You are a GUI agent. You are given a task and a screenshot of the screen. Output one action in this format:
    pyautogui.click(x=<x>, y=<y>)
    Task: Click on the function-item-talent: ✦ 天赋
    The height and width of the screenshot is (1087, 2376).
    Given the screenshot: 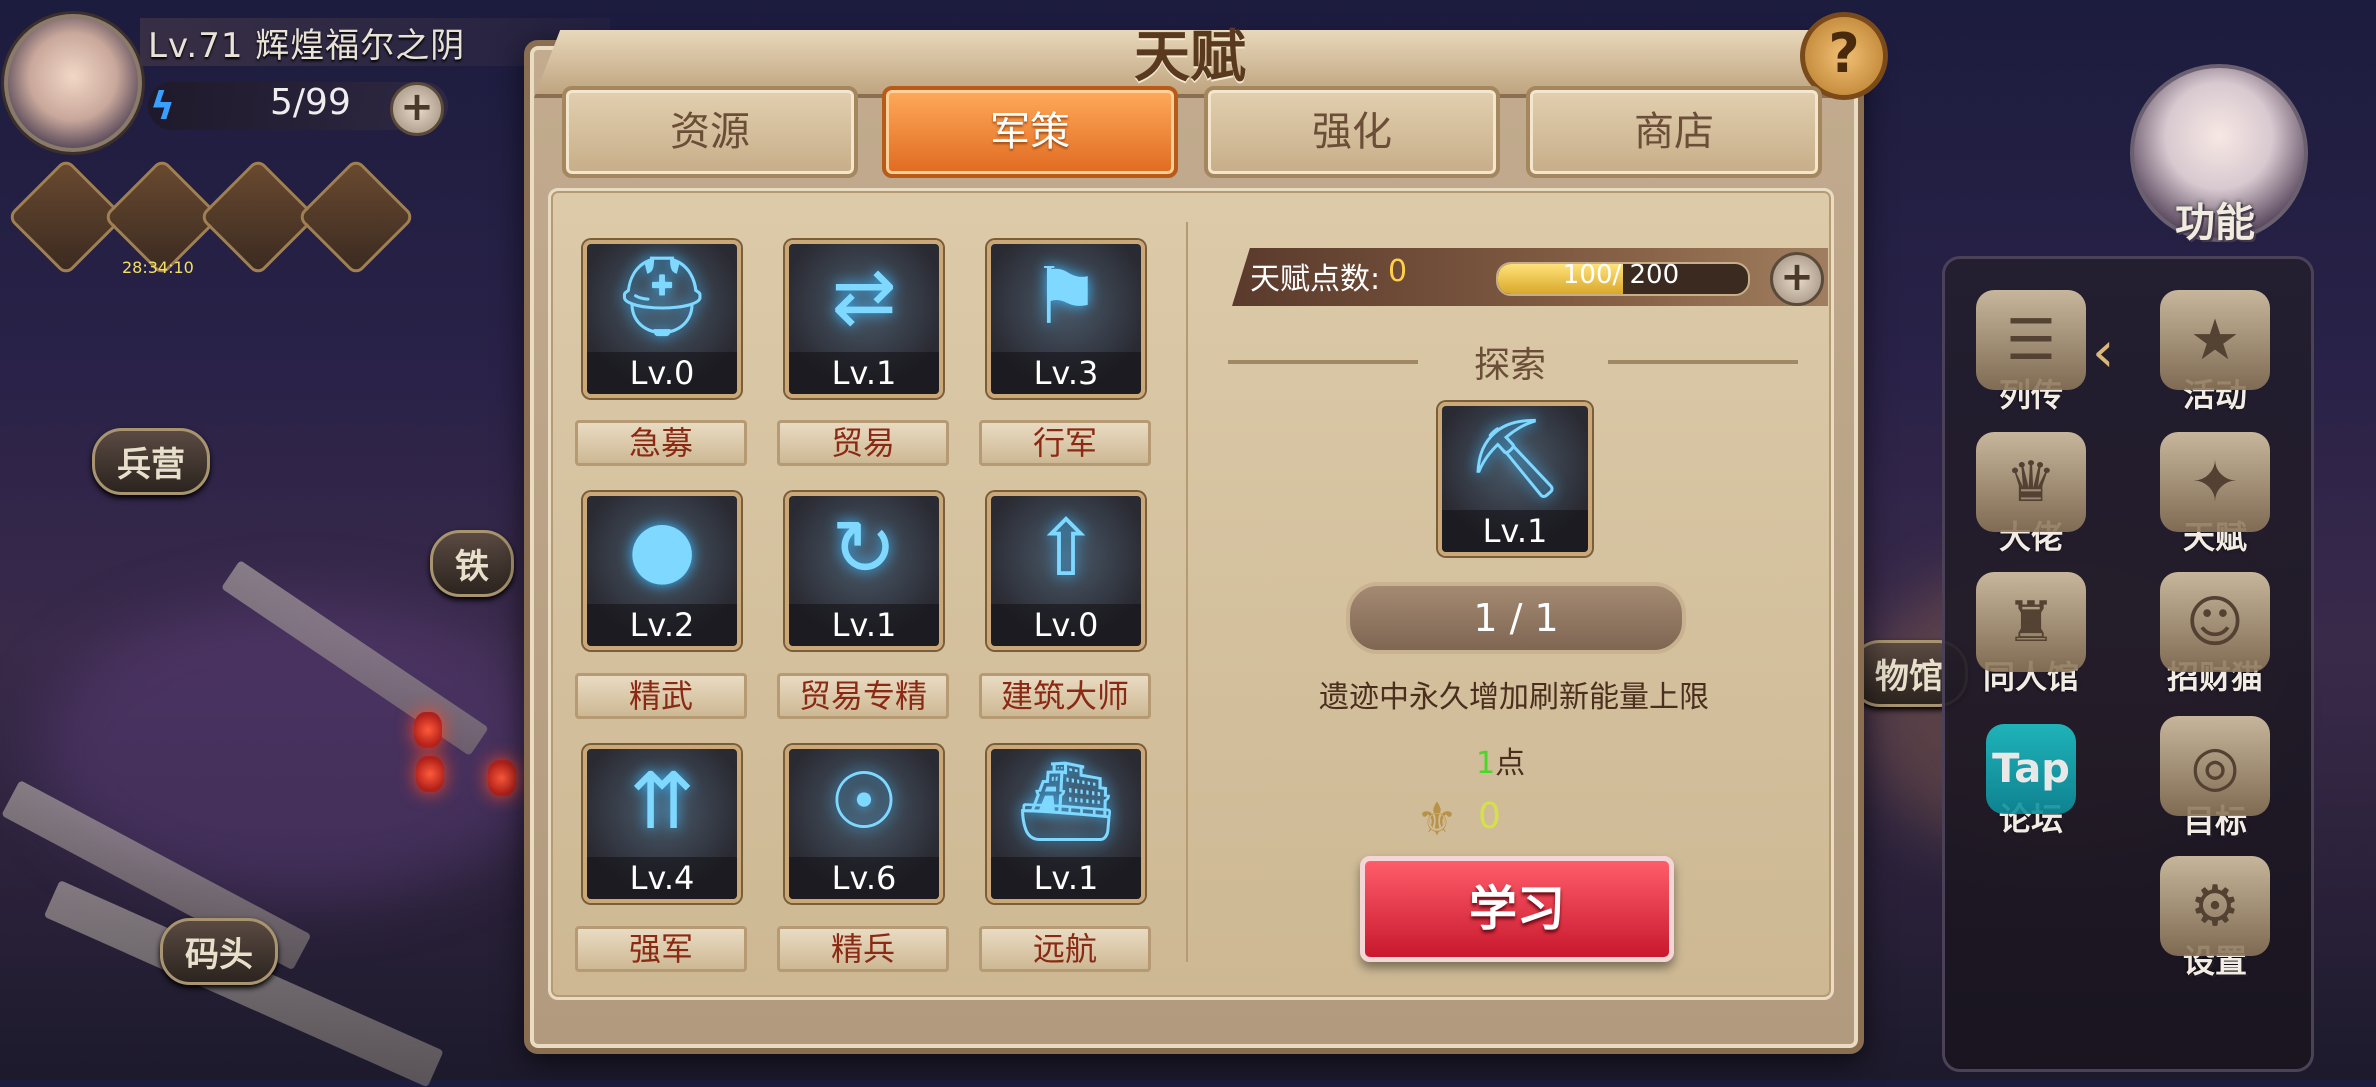 What is the action you would take?
    pyautogui.click(x=2215, y=495)
    